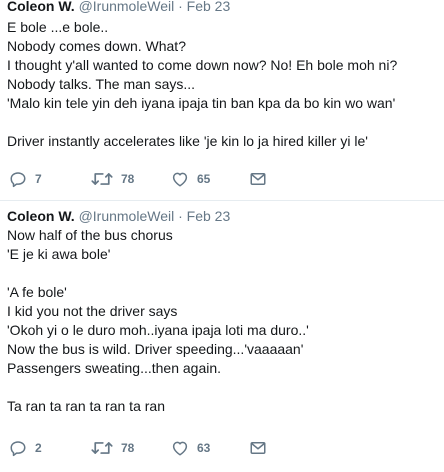  Describe the element at coordinates (96, 46) in the screenshot. I see `tweet-line: Nobody comes down. What?` at that location.